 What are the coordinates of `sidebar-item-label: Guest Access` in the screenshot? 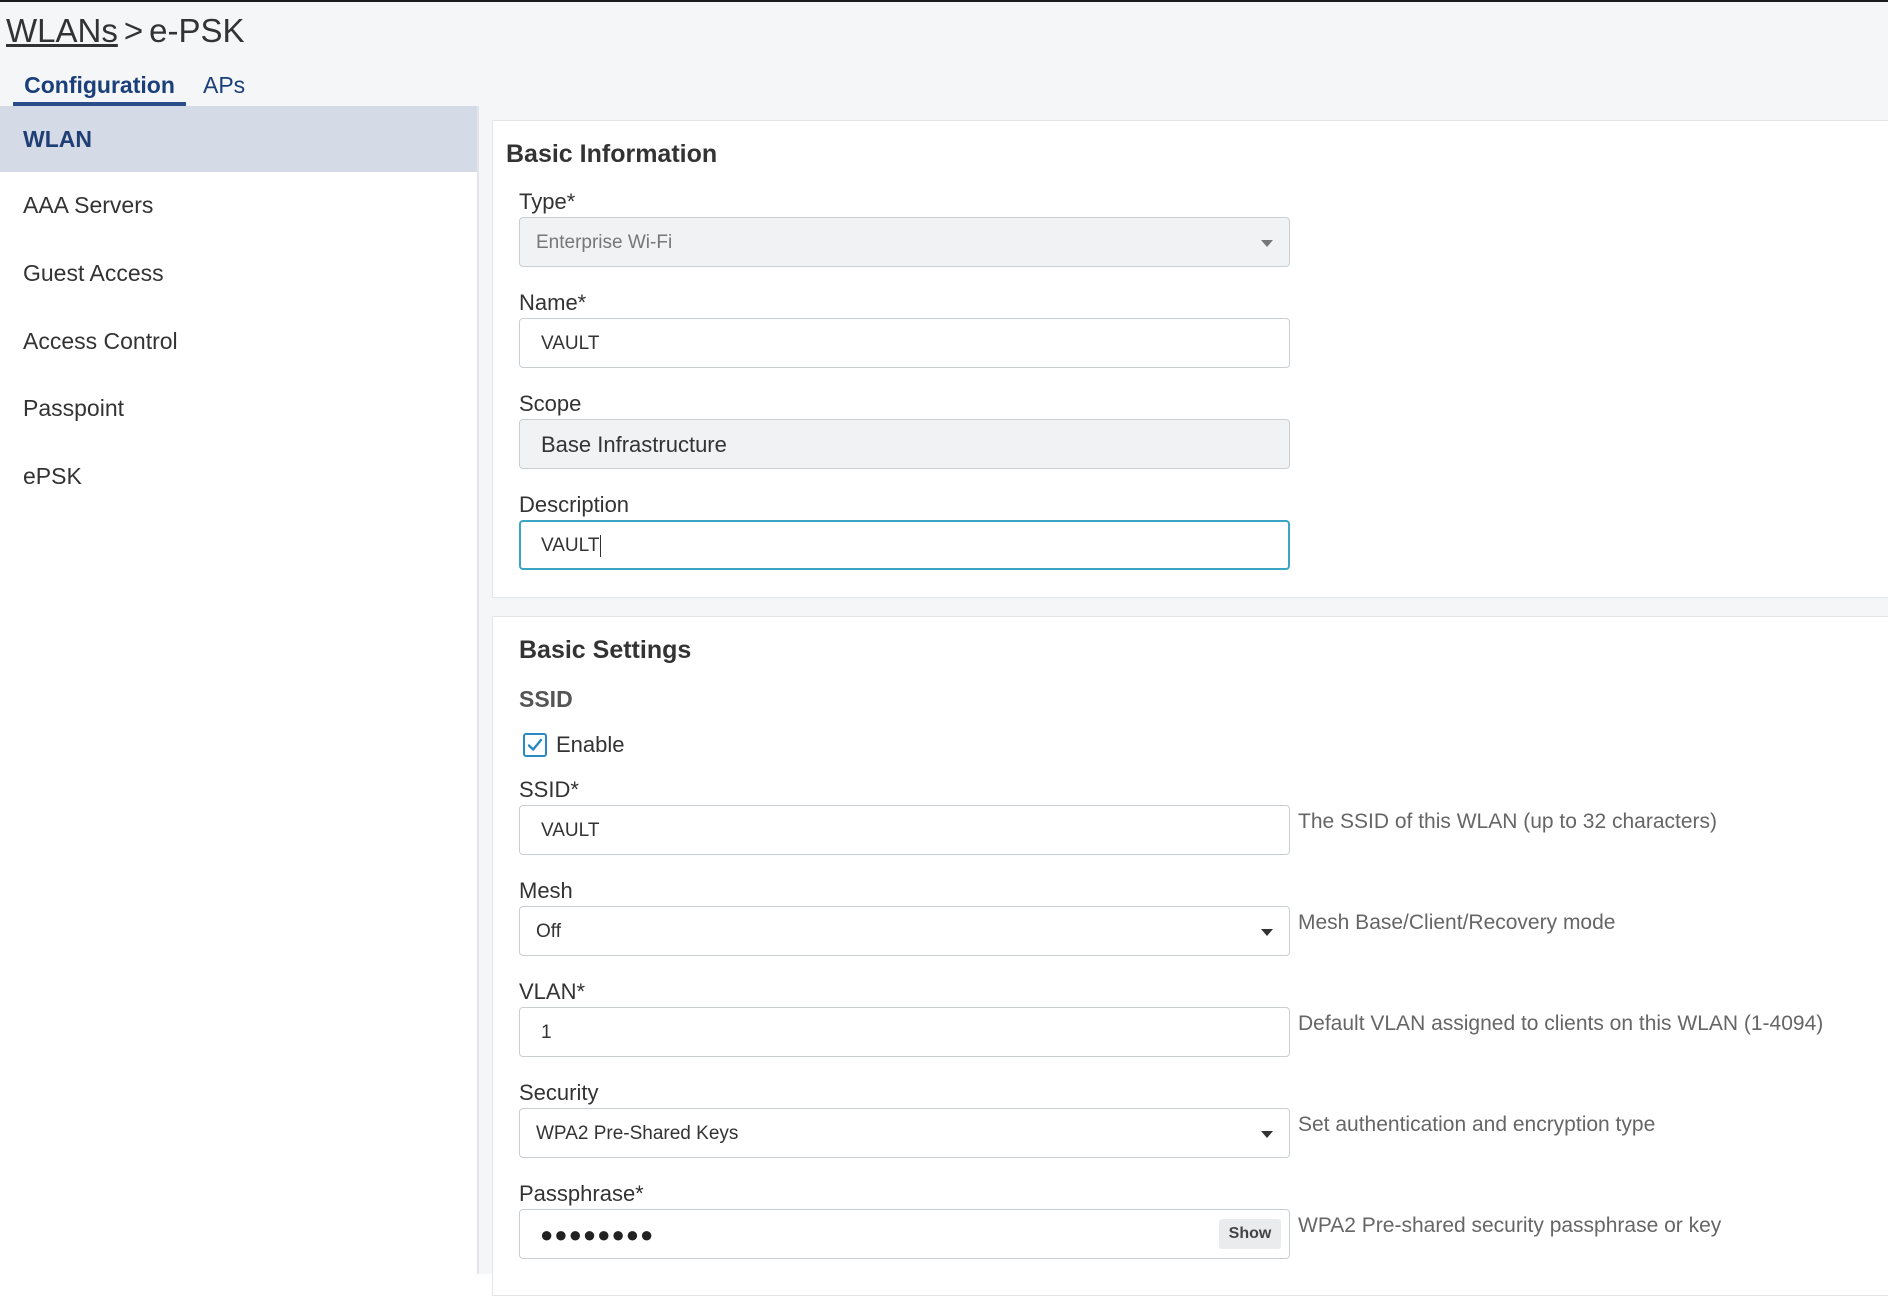 It's located at (93, 273).